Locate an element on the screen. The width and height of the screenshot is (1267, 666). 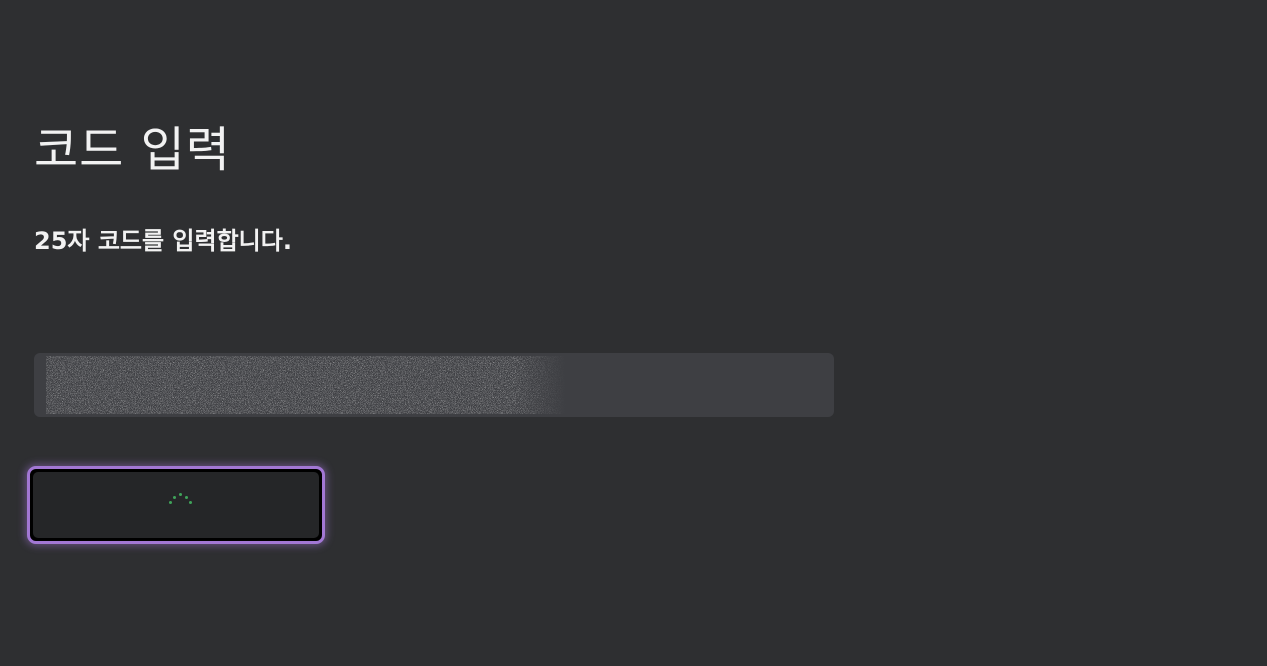
code-input is located at coordinates (434, 385).